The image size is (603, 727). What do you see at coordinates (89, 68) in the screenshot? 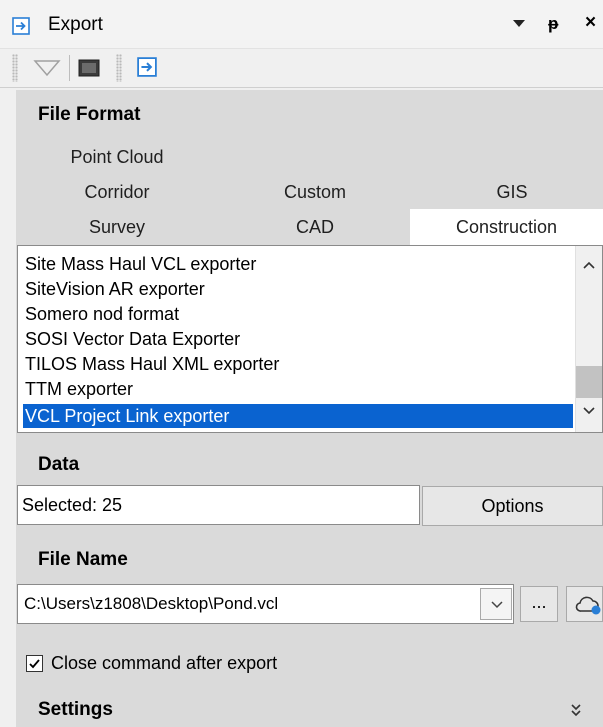
I see `screen-icon` at bounding box center [89, 68].